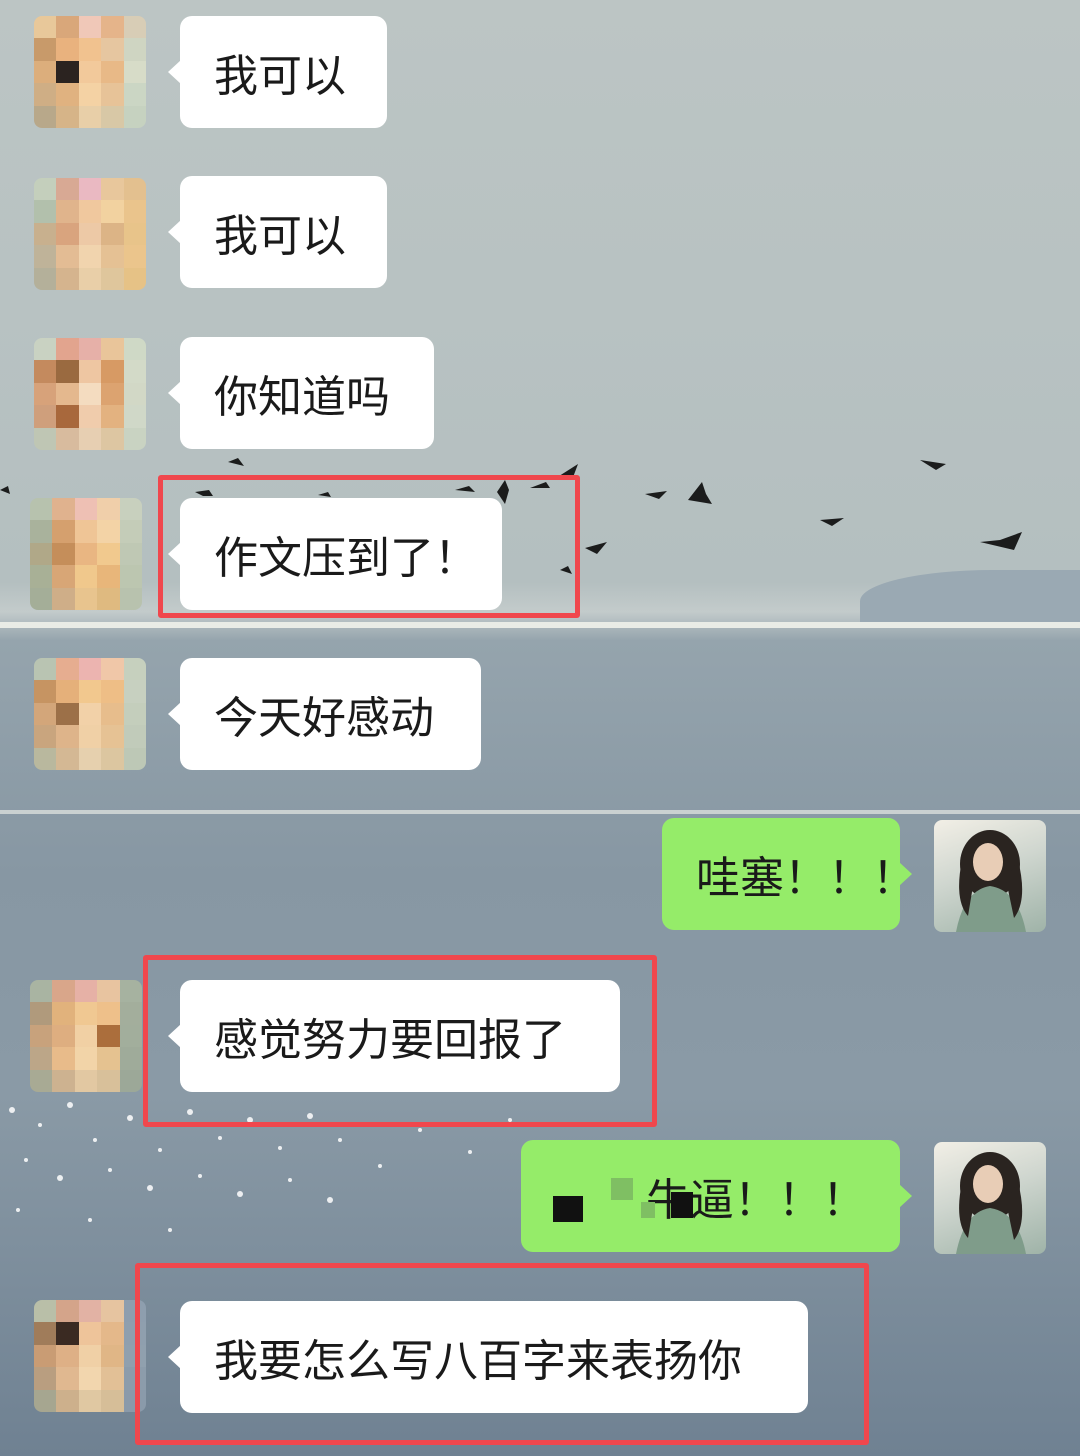 The width and height of the screenshot is (1080, 1456). I want to click on message-bubble: 你知道吗, so click(301, 393).